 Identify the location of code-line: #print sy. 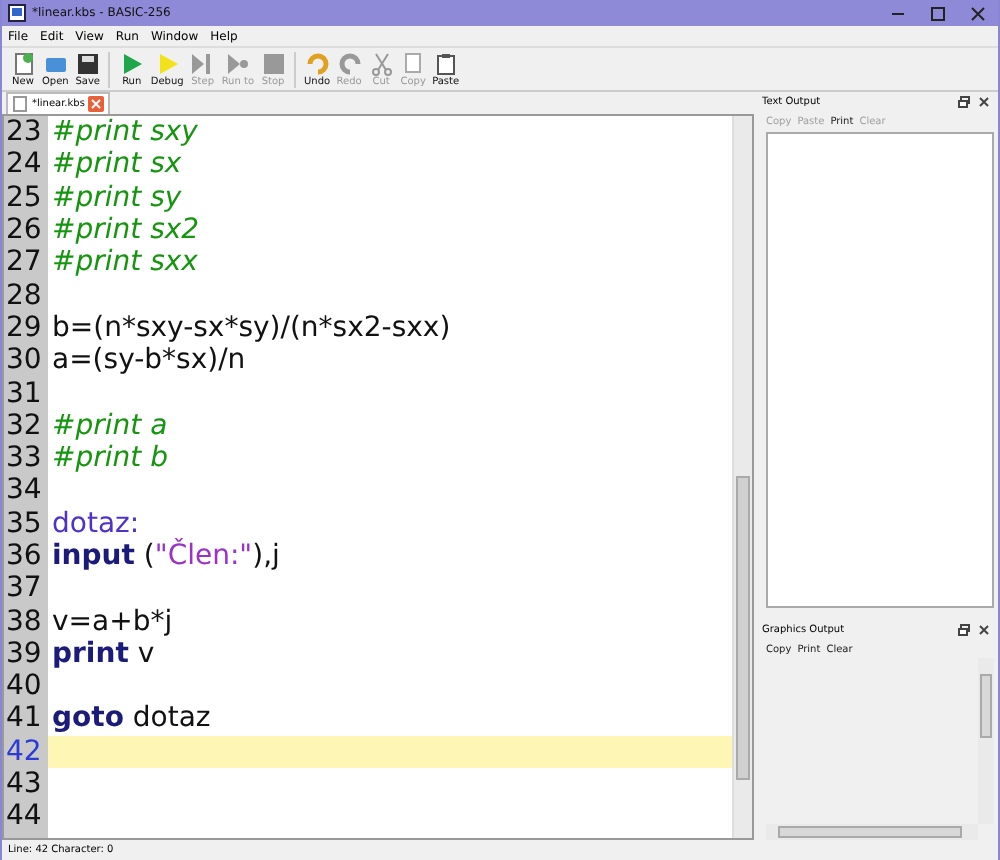
(116, 197).